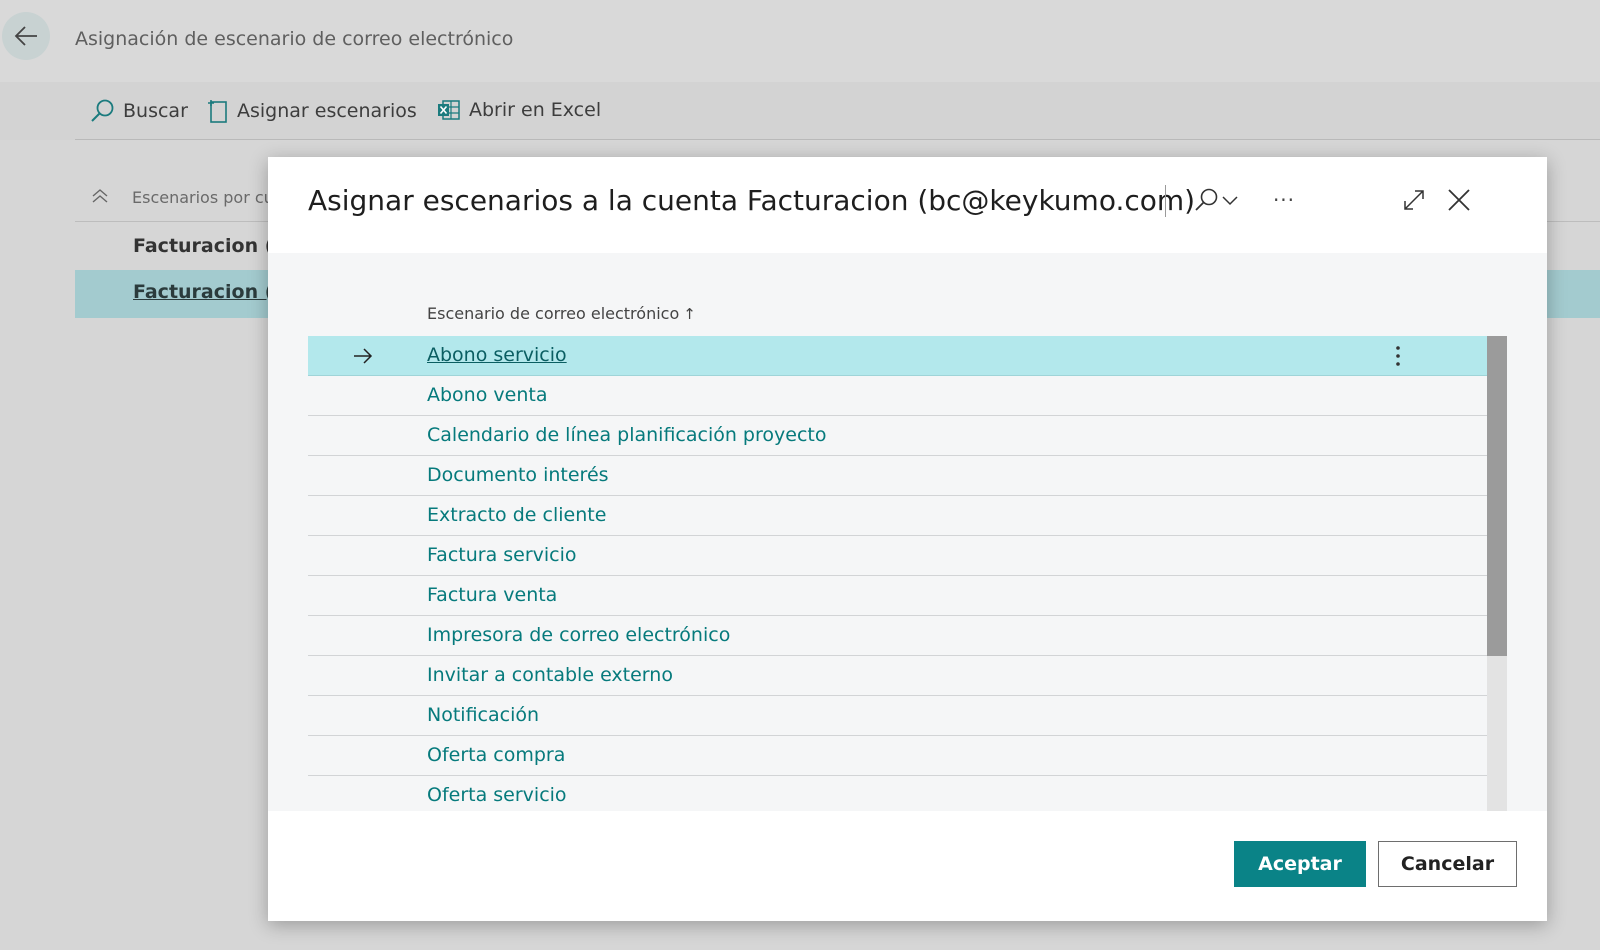  I want to click on assign-document-icon, so click(217, 111).